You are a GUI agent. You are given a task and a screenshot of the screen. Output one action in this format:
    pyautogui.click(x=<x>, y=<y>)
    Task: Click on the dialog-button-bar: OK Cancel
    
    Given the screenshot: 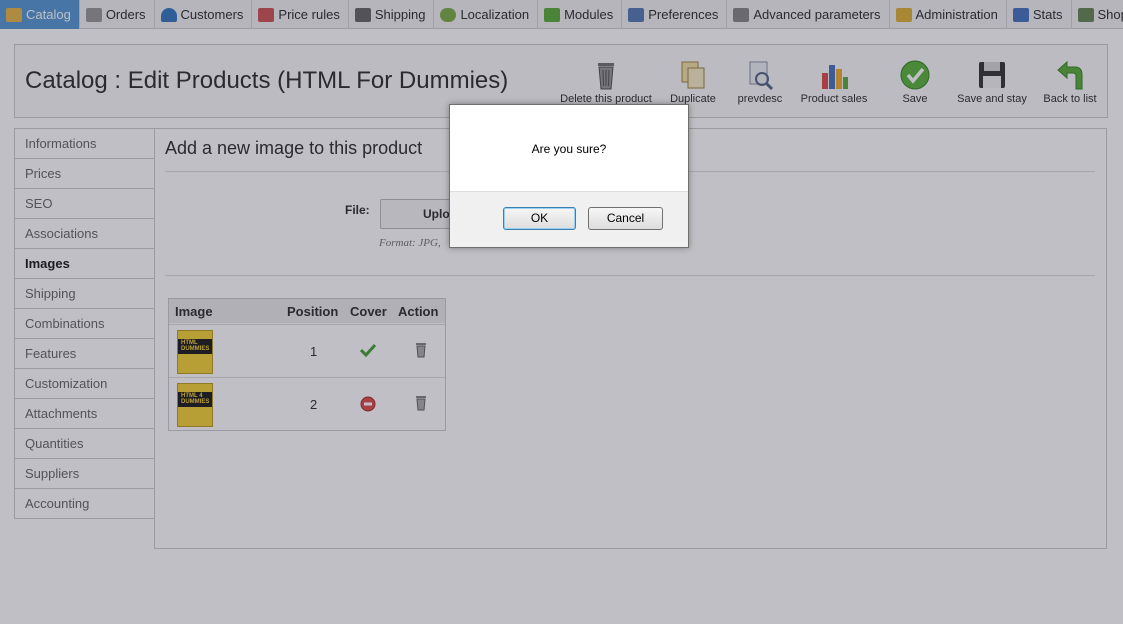 What is the action you would take?
    pyautogui.click(x=569, y=219)
    